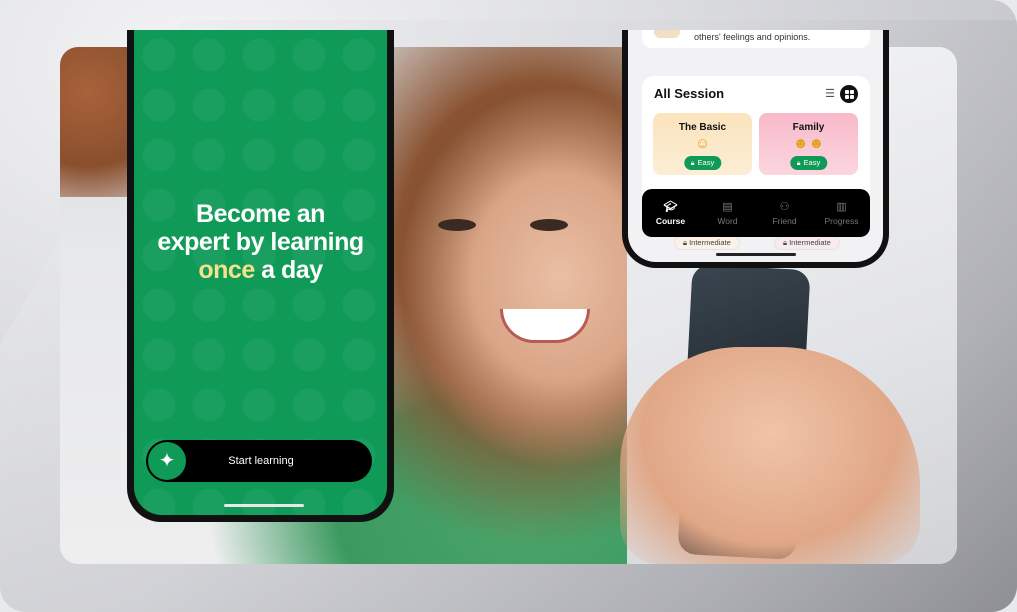 The width and height of the screenshot is (1017, 612). What do you see at coordinates (784, 207) in the screenshot?
I see `person-icon: ⚇` at bounding box center [784, 207].